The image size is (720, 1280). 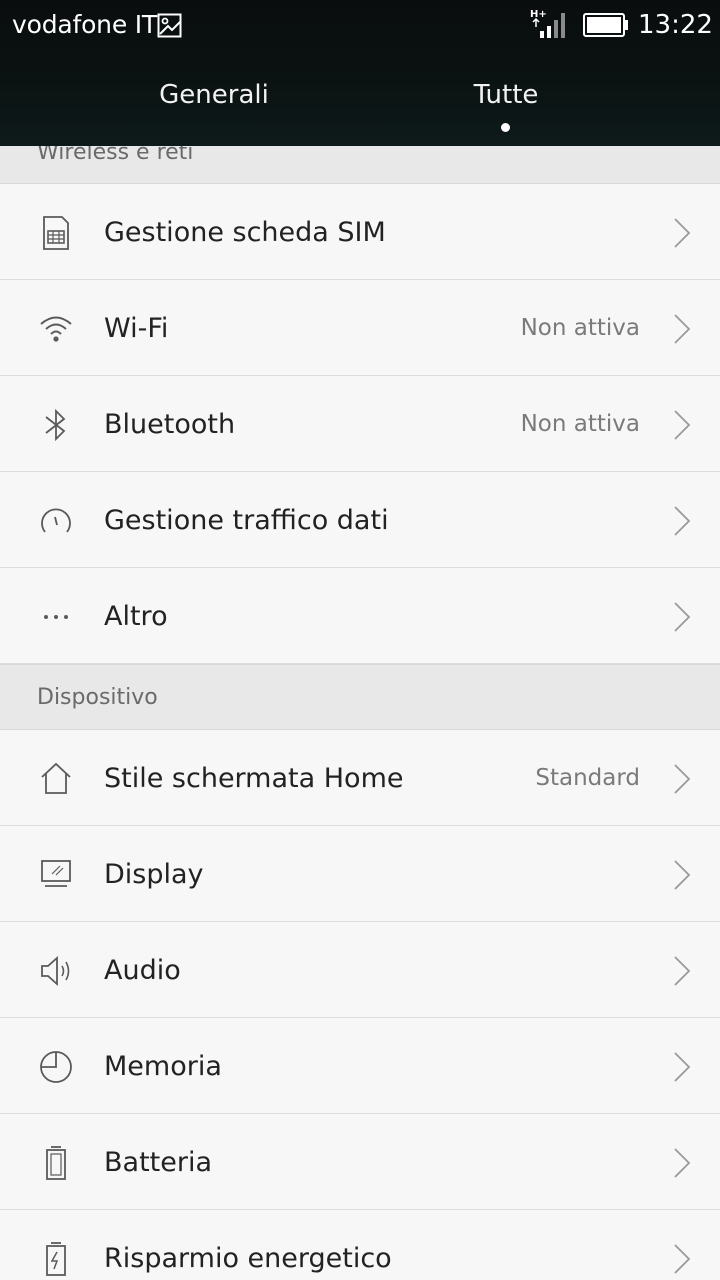 What do you see at coordinates (506, 95) in the screenshot?
I see `tab-tutte: Tutte` at bounding box center [506, 95].